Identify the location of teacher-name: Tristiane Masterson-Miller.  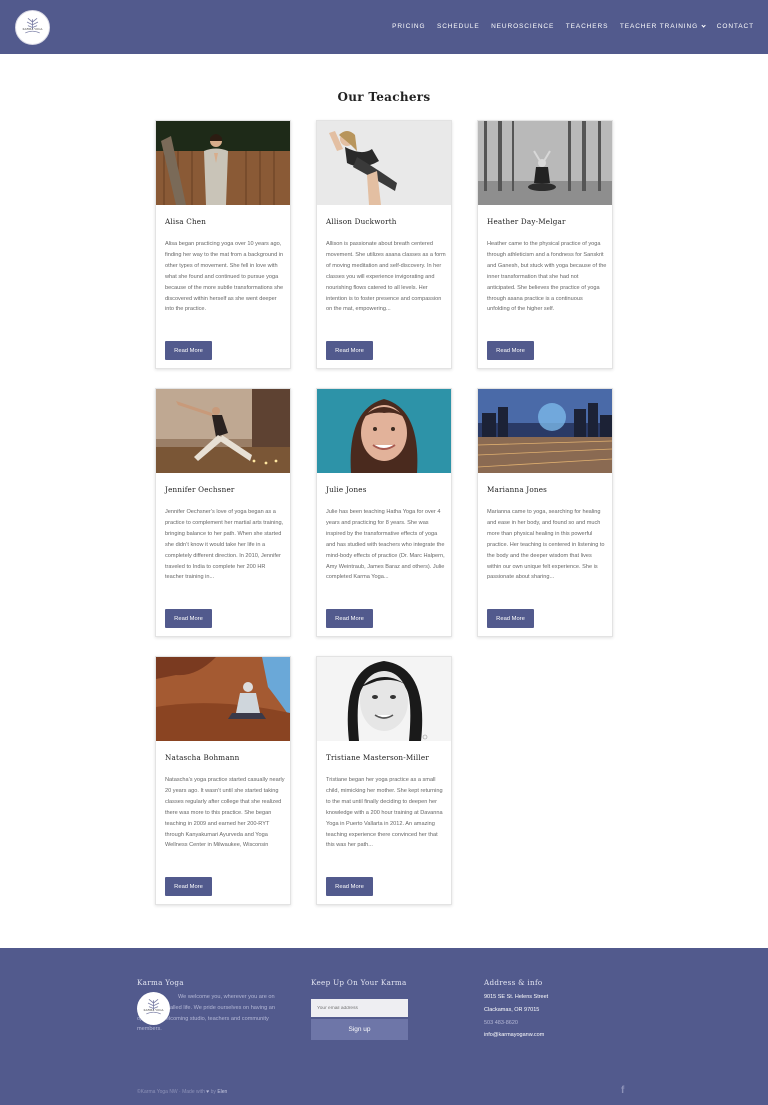
(377, 757).